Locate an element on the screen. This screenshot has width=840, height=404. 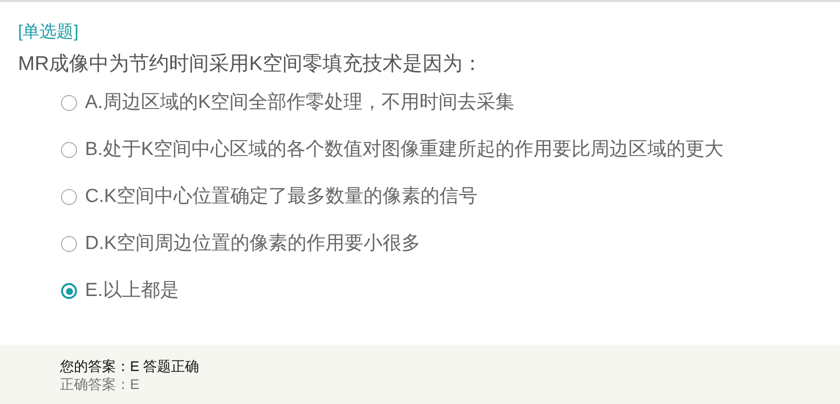
question-type: [单选题] is located at coordinates (49, 32).